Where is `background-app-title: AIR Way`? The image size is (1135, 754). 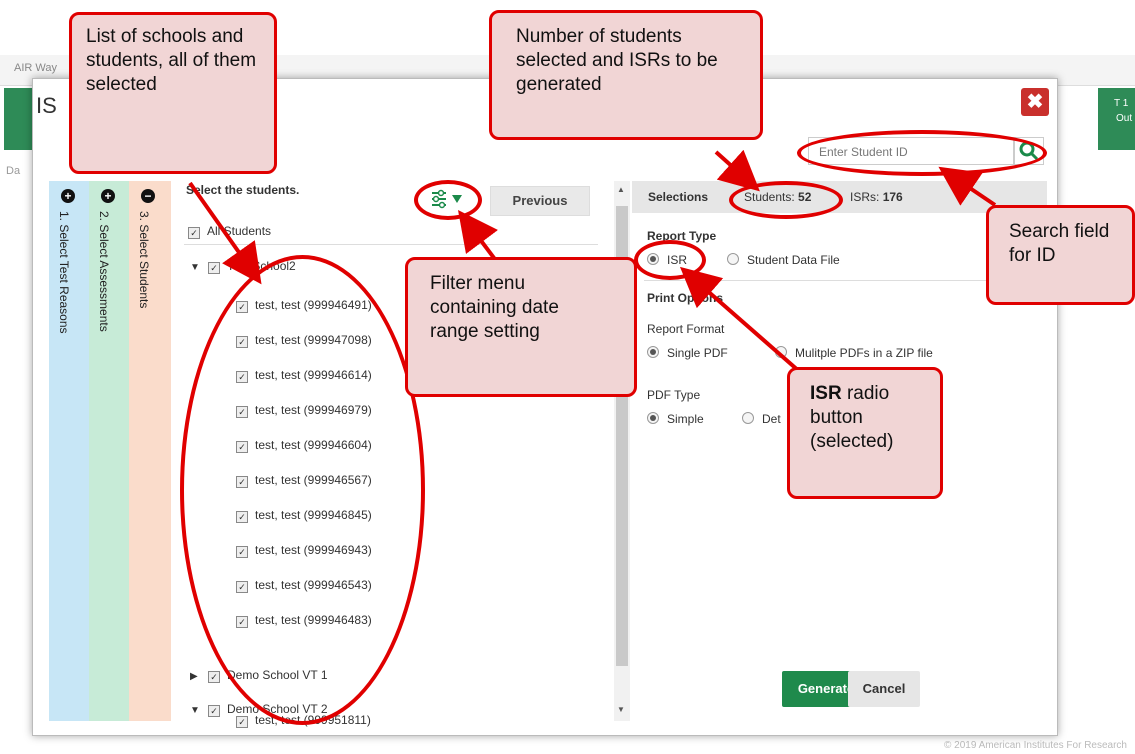
background-app-title: AIR Way is located at coordinates (35, 68).